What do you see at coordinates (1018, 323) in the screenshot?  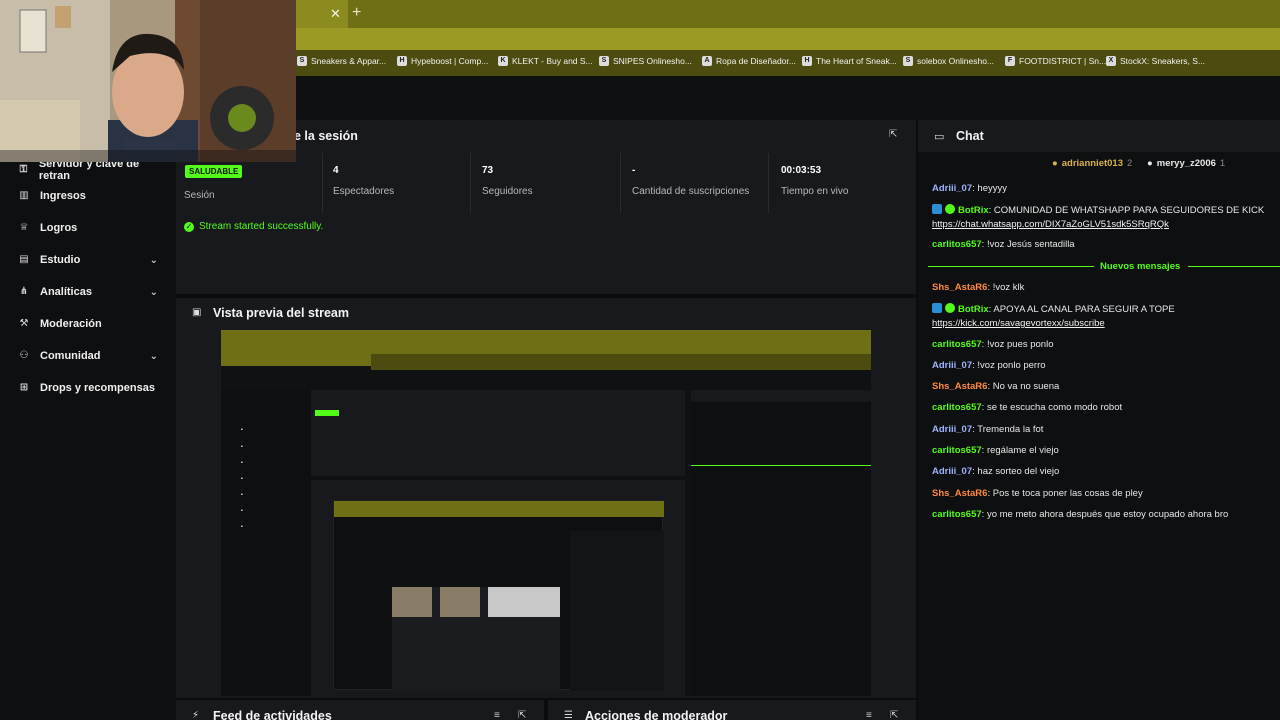 I see `chat-link: https://kick.com/savagevortexx/subscribe` at bounding box center [1018, 323].